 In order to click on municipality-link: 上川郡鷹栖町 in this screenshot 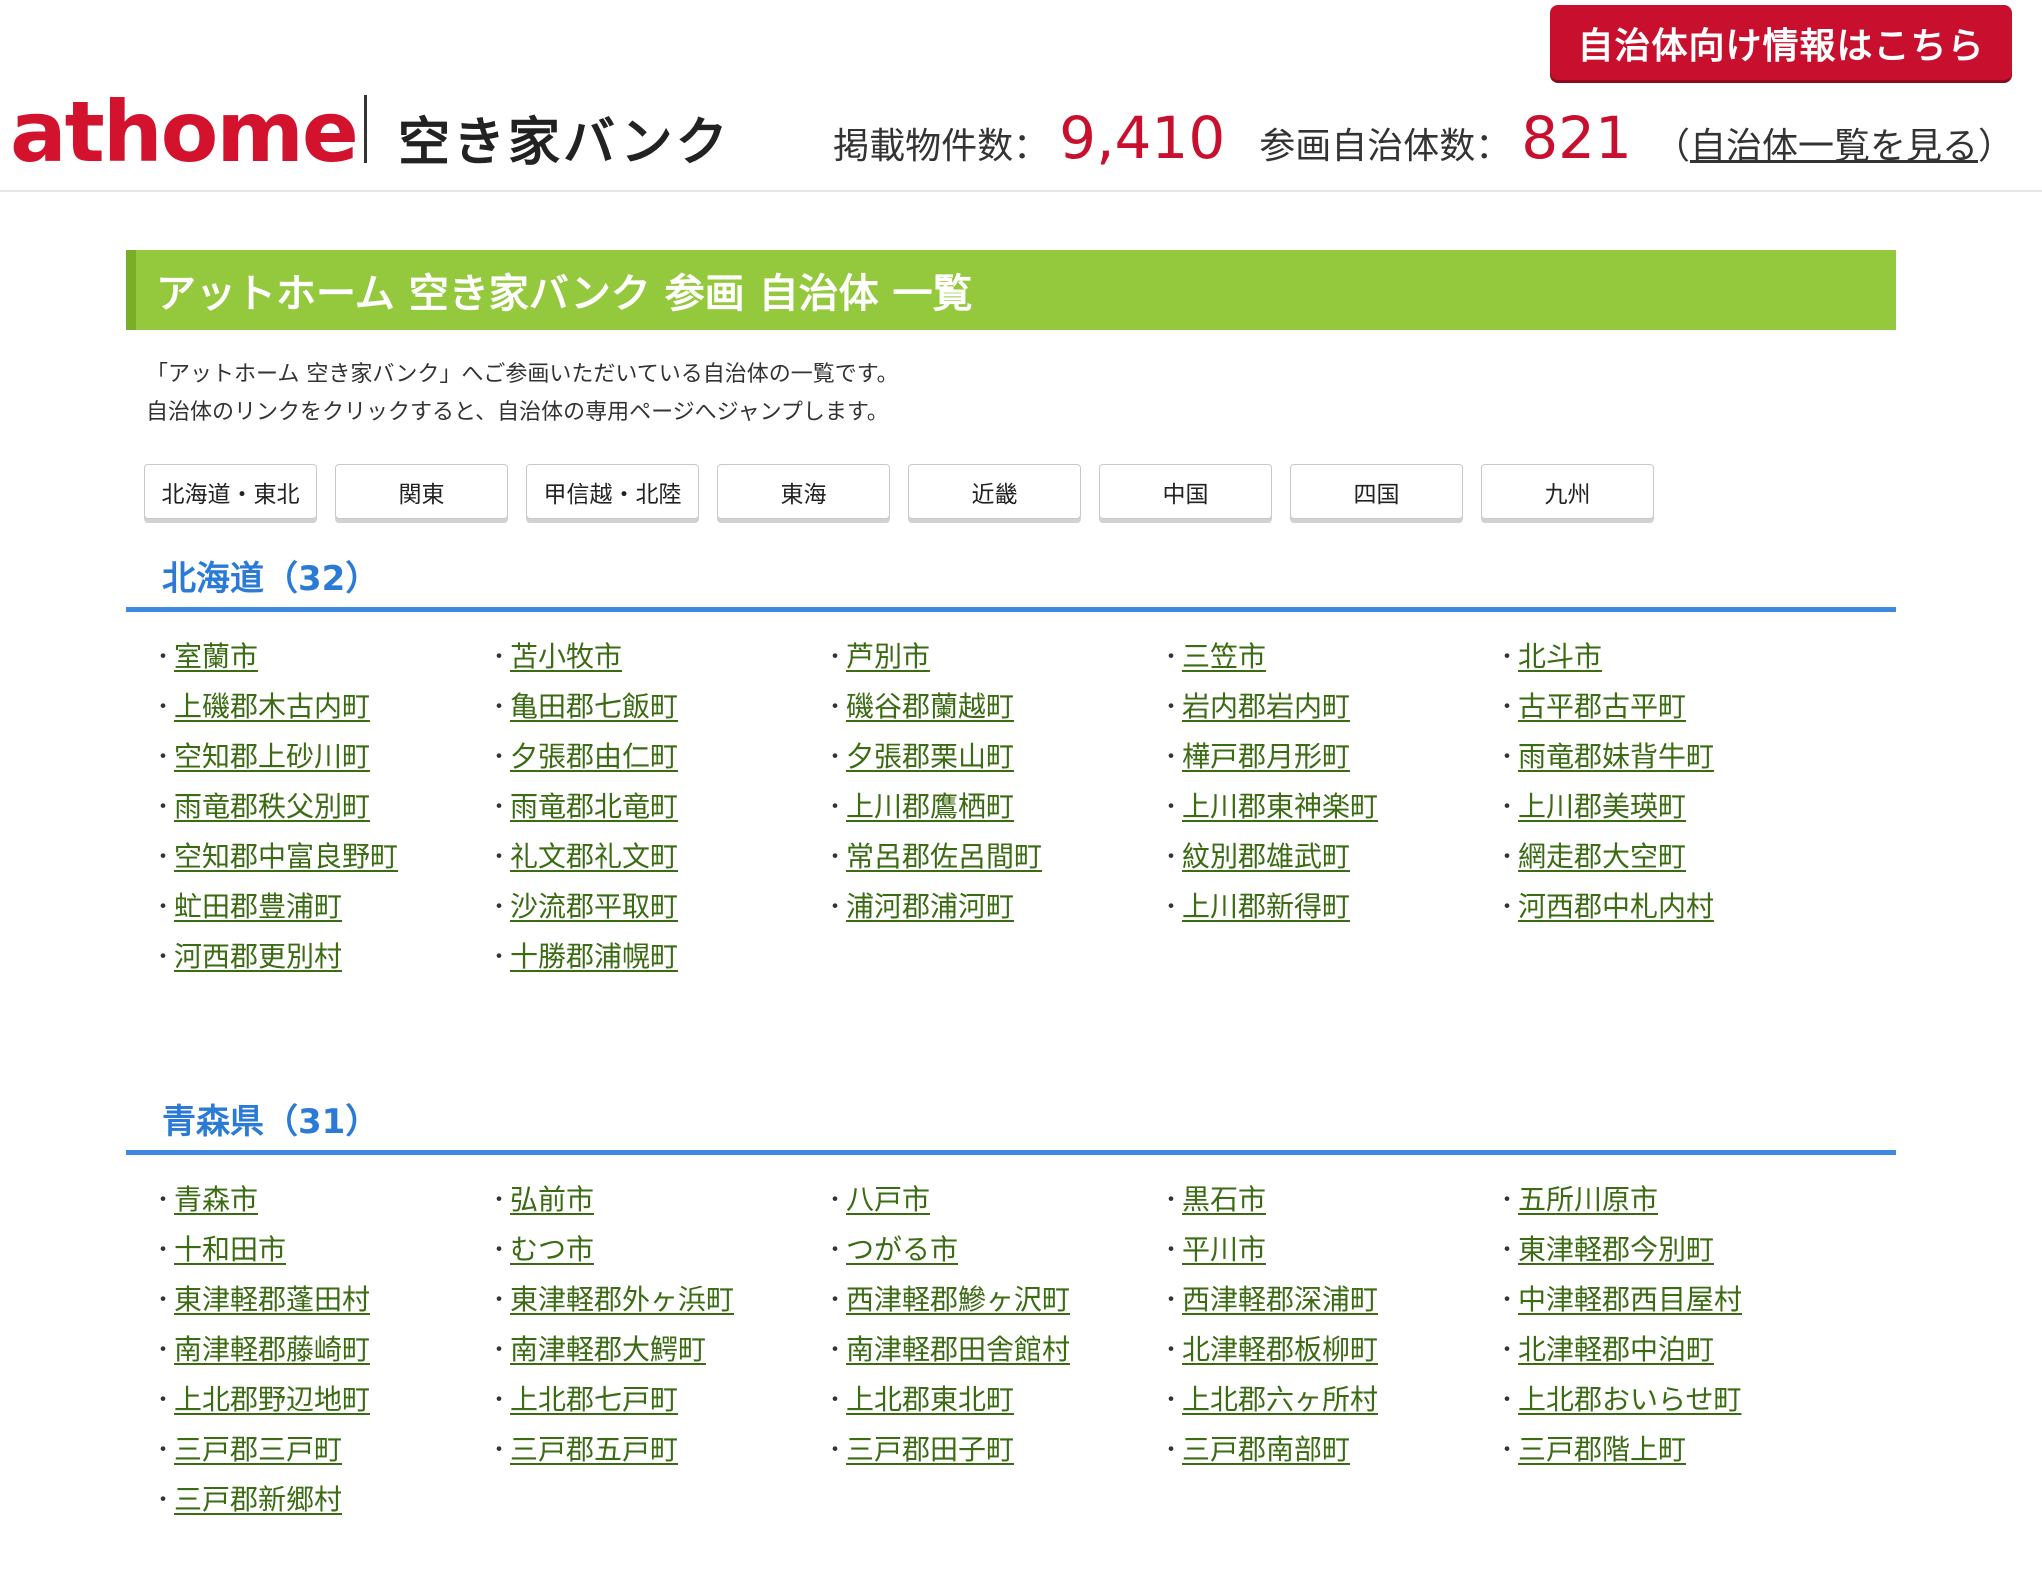, I will do `click(930, 805)`.